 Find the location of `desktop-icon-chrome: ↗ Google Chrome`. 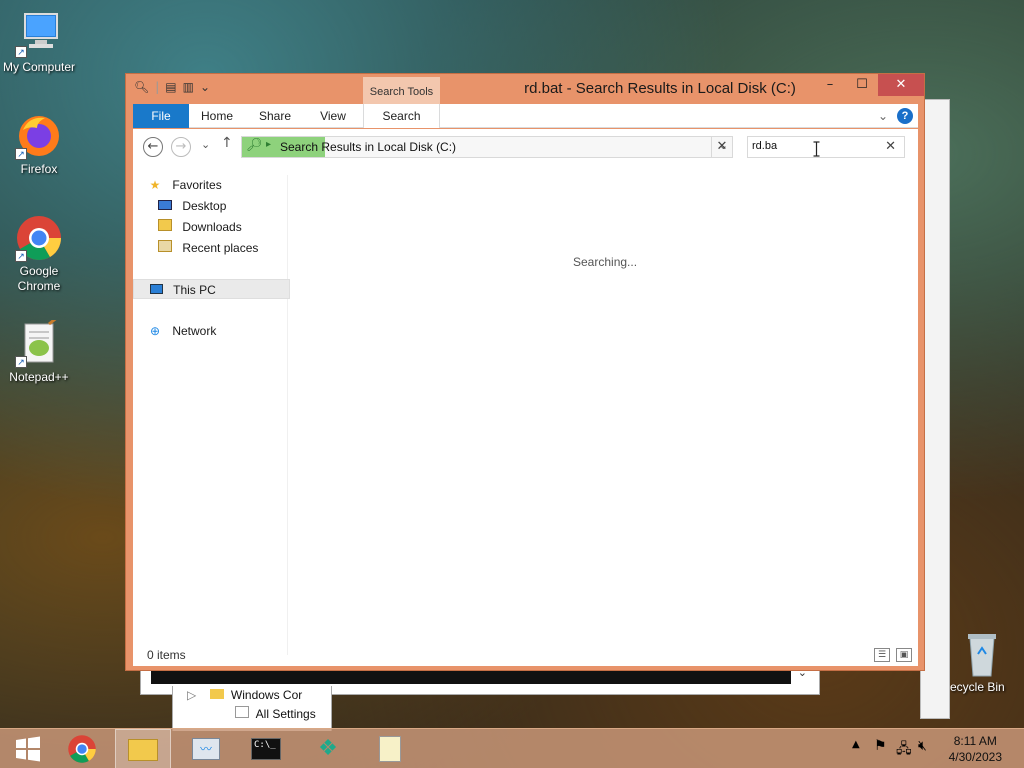

desktop-icon-chrome: ↗ Google Chrome is located at coordinates (39, 254).